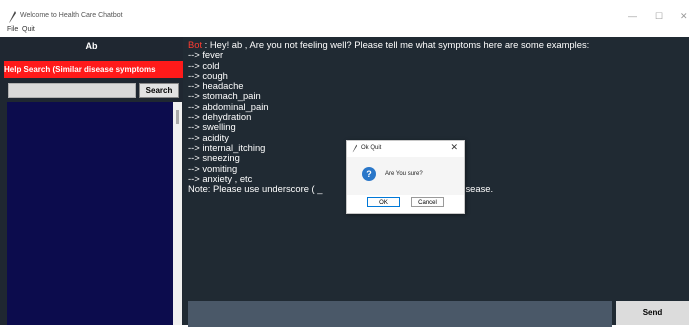 This screenshot has height=327, width=689. I want to click on window-title: Welcome to Health Care Chatbot, so click(71, 15).